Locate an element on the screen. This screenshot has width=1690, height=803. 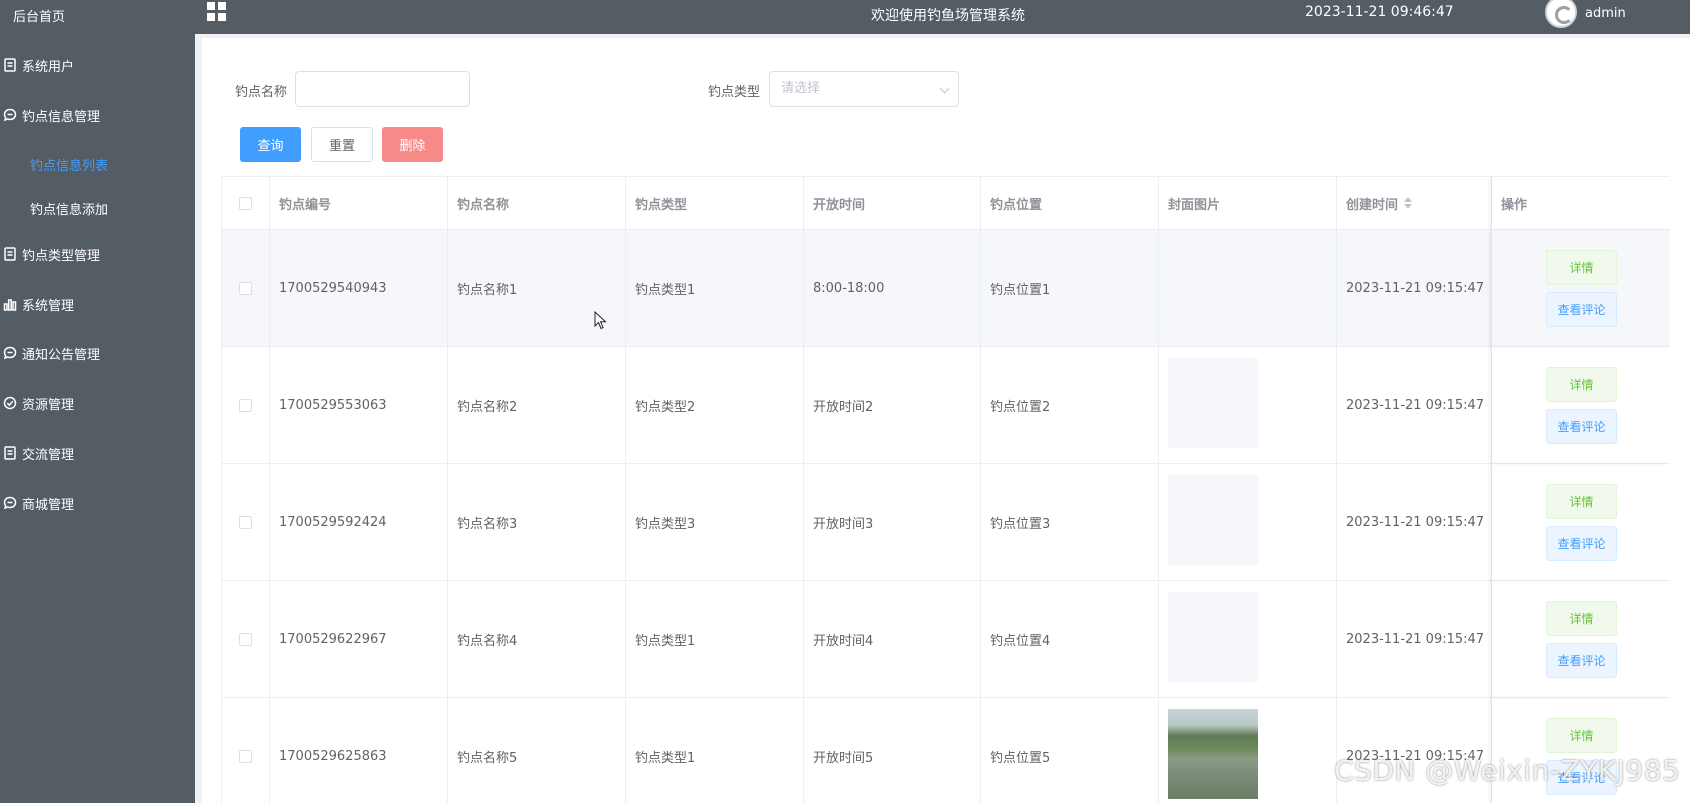
reset-button: 重置 is located at coordinates (342, 144).